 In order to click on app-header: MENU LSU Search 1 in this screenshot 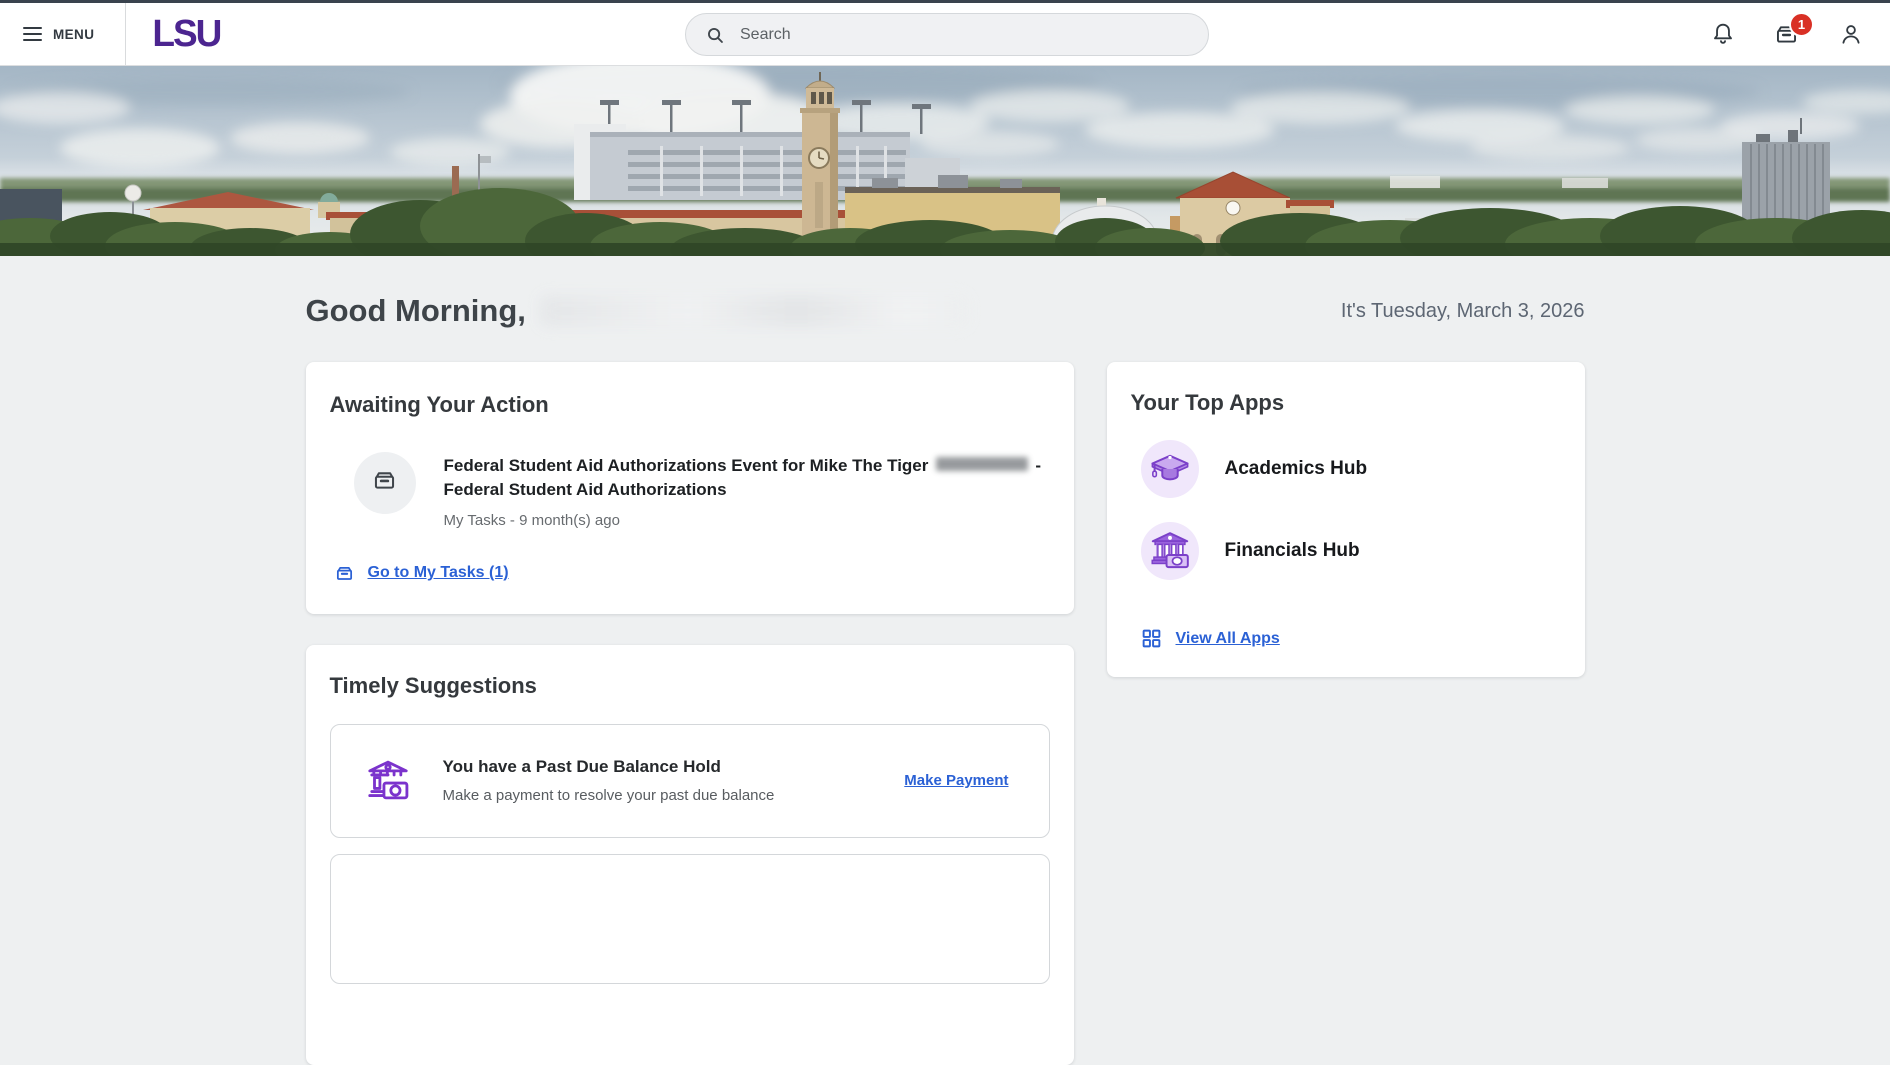, I will do `click(945, 34)`.